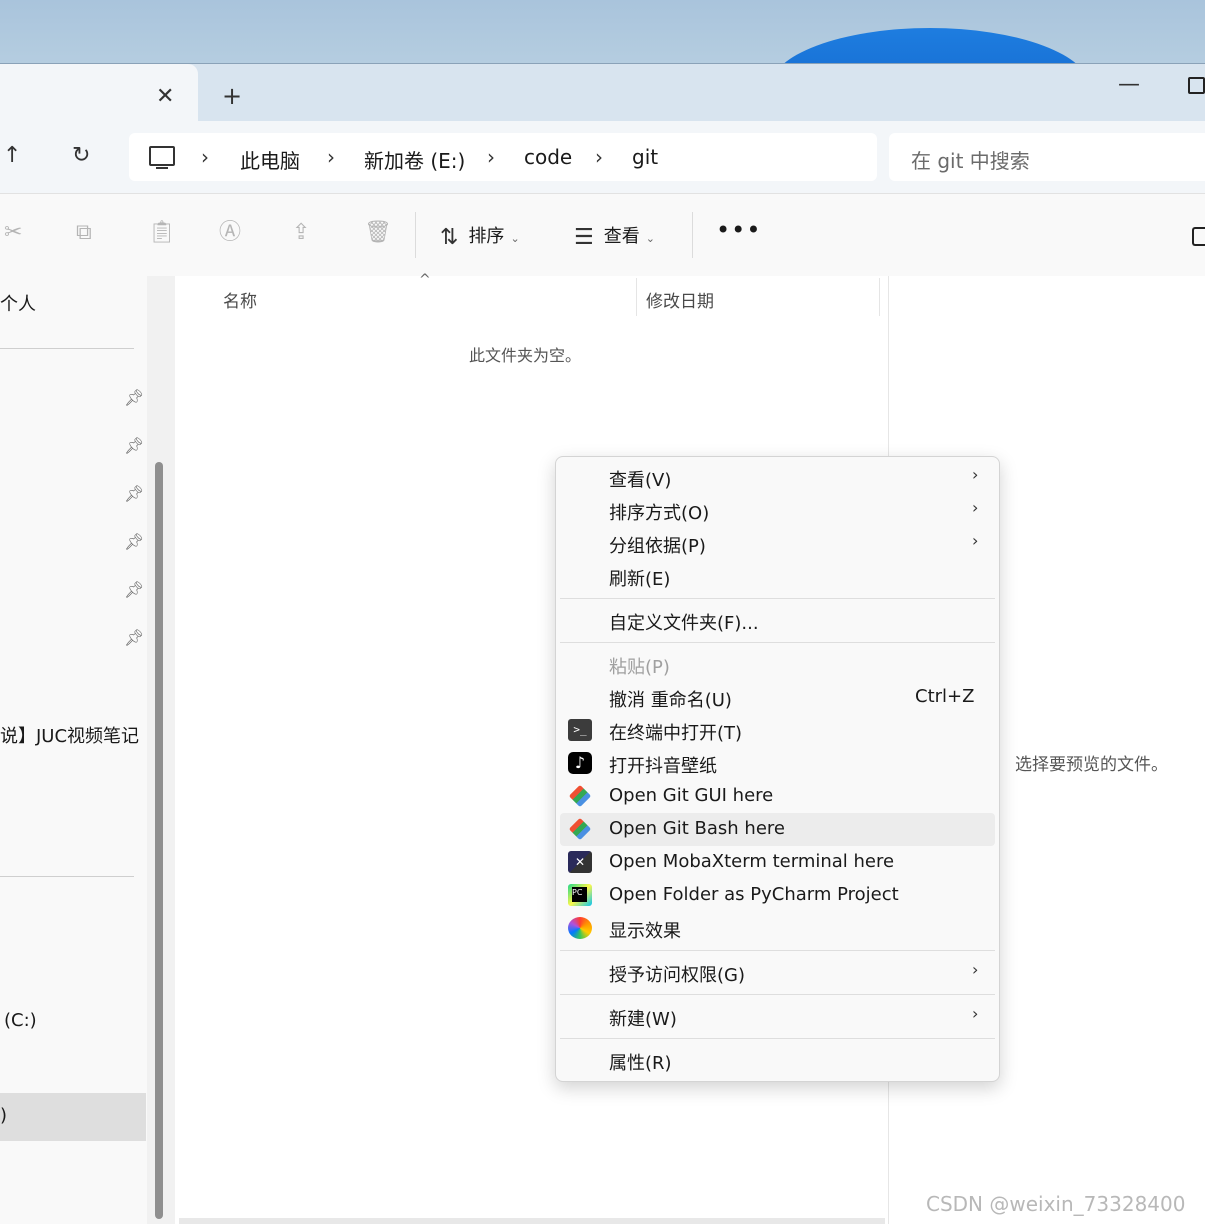  What do you see at coordinates (159, 840) in the screenshot?
I see `scrollbar-thumb` at bounding box center [159, 840].